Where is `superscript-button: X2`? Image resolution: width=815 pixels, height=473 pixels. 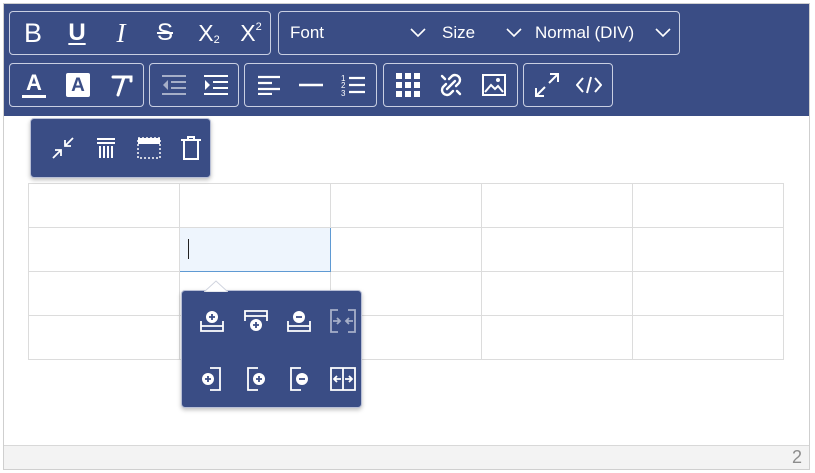
superscript-button: X2 is located at coordinates (251, 33).